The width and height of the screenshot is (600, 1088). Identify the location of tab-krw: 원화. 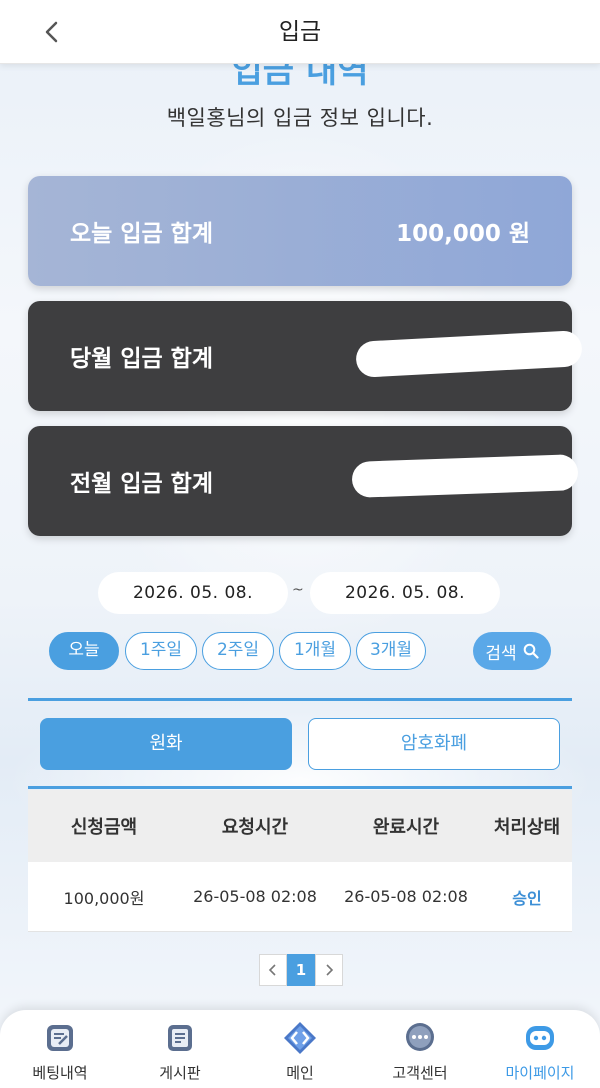
(166, 744).